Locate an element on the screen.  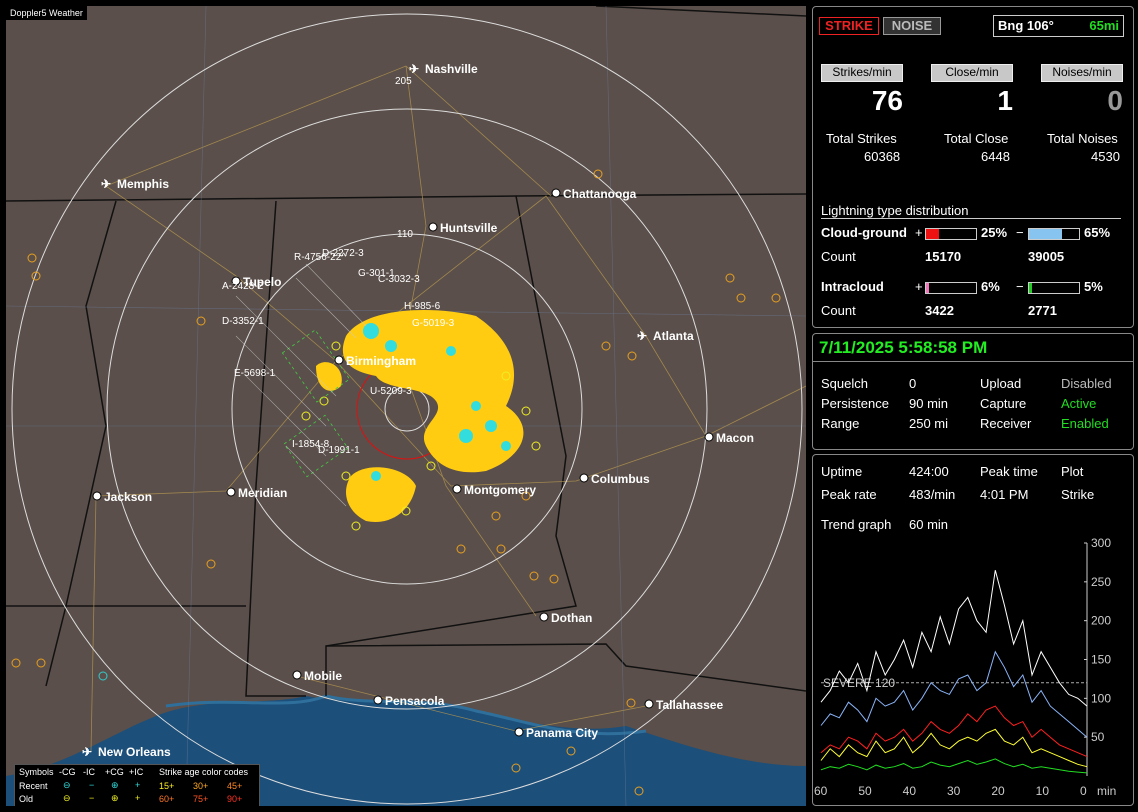
trend-value: 60 min is located at coordinates (929, 524).